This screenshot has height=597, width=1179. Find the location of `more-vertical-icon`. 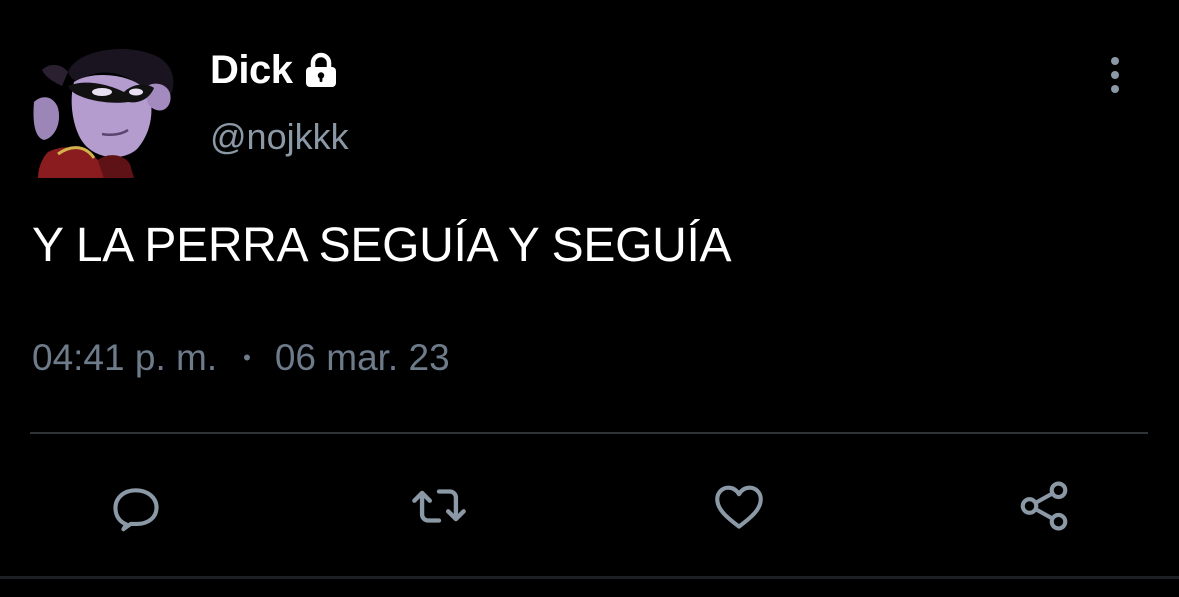

more-vertical-icon is located at coordinates (1115, 75).